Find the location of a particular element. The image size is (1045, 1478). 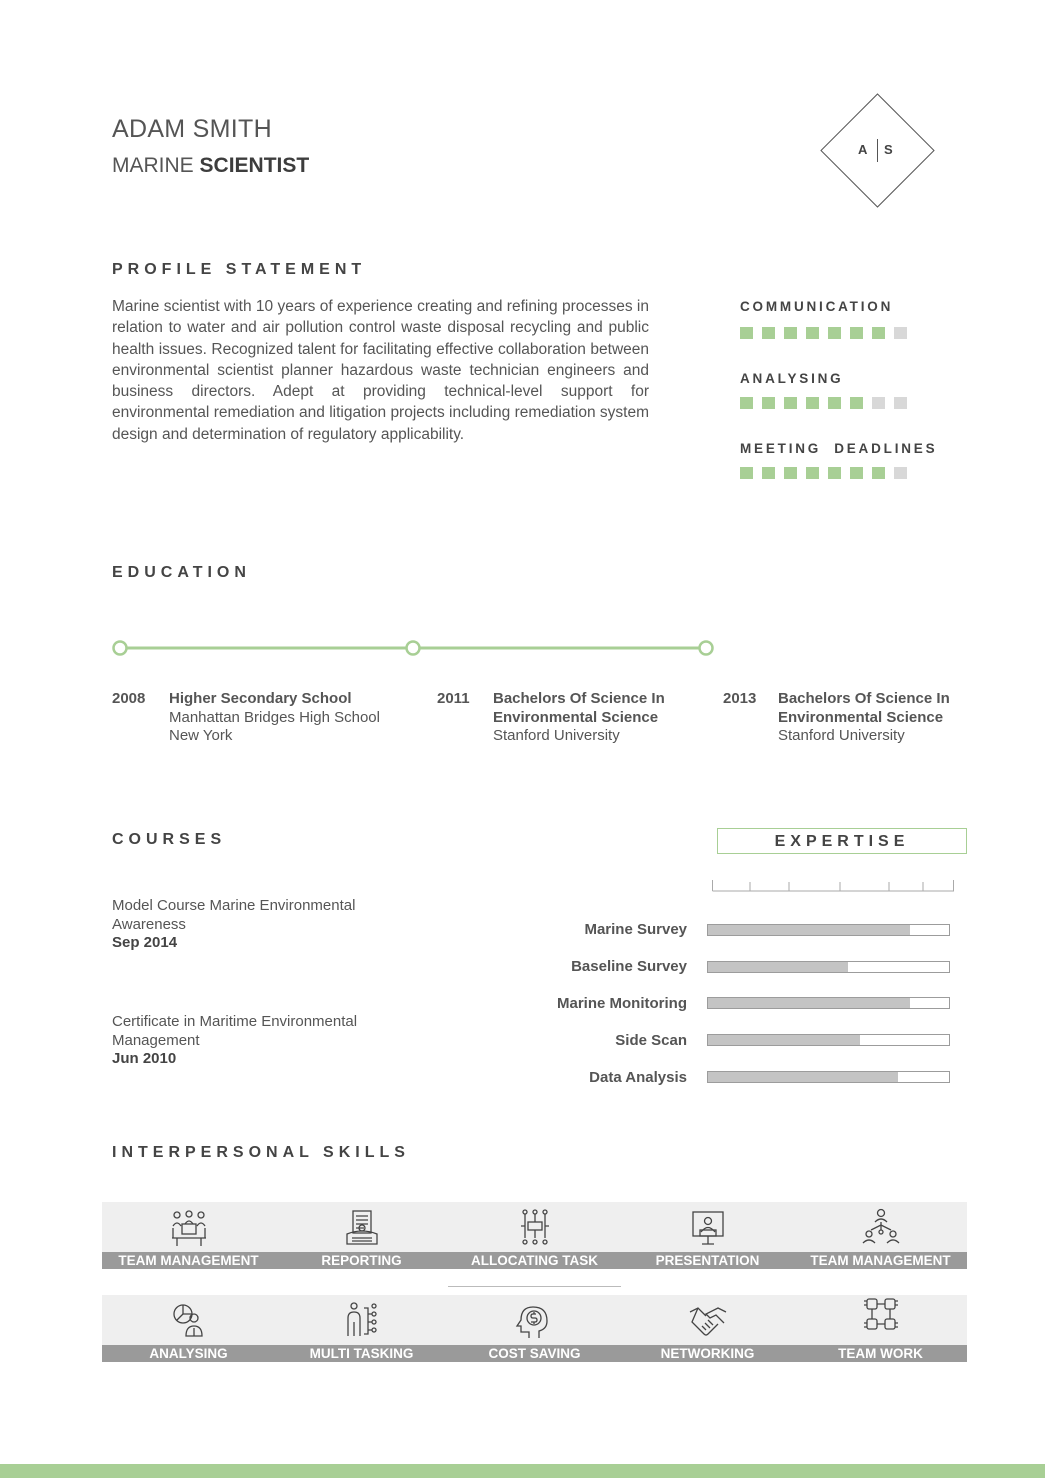

edu-school: Stanford University is located at coordinates (841, 735).